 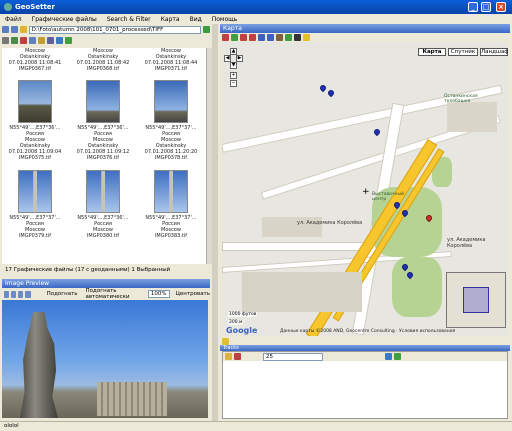 I want to click on pan-left-icon: ◀, so click(x=227, y=58).